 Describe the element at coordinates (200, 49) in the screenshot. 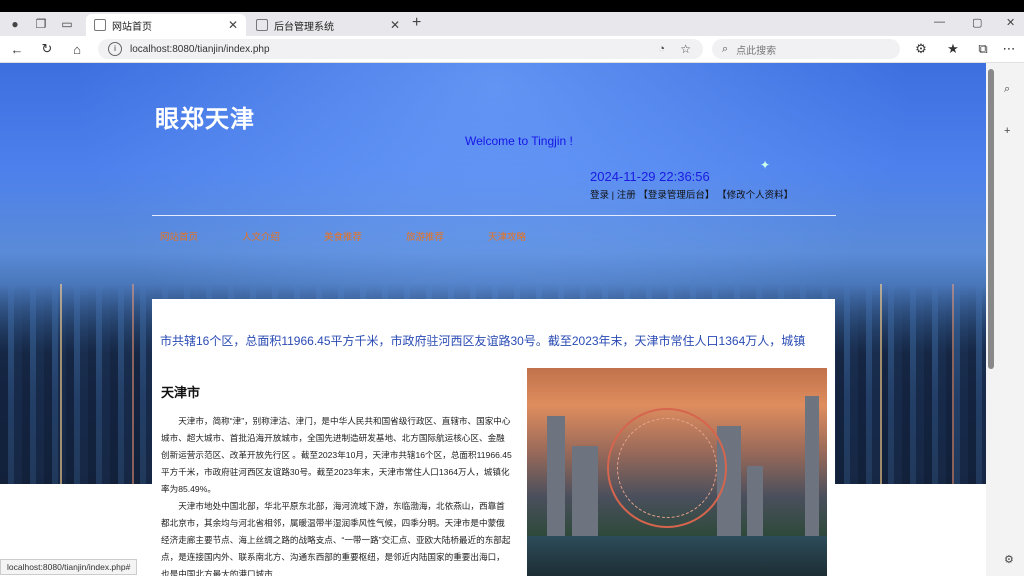

I see `address-text: localhost:8080/tianjin/index.php` at that location.